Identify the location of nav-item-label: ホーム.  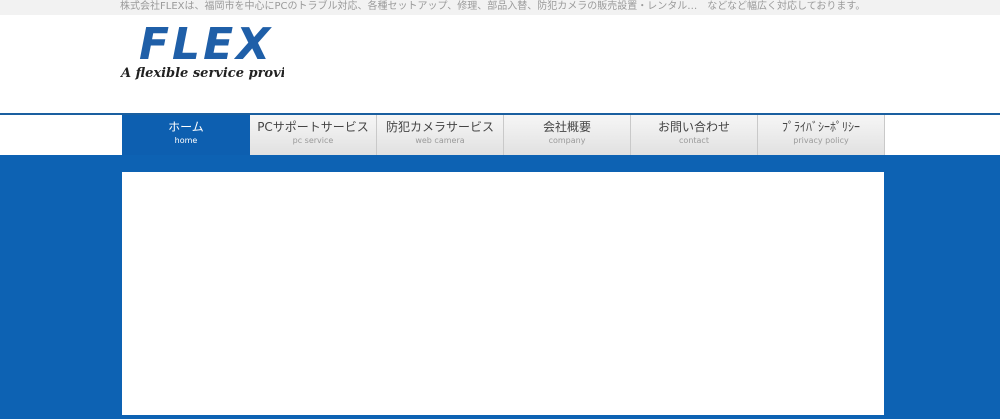
(186, 127).